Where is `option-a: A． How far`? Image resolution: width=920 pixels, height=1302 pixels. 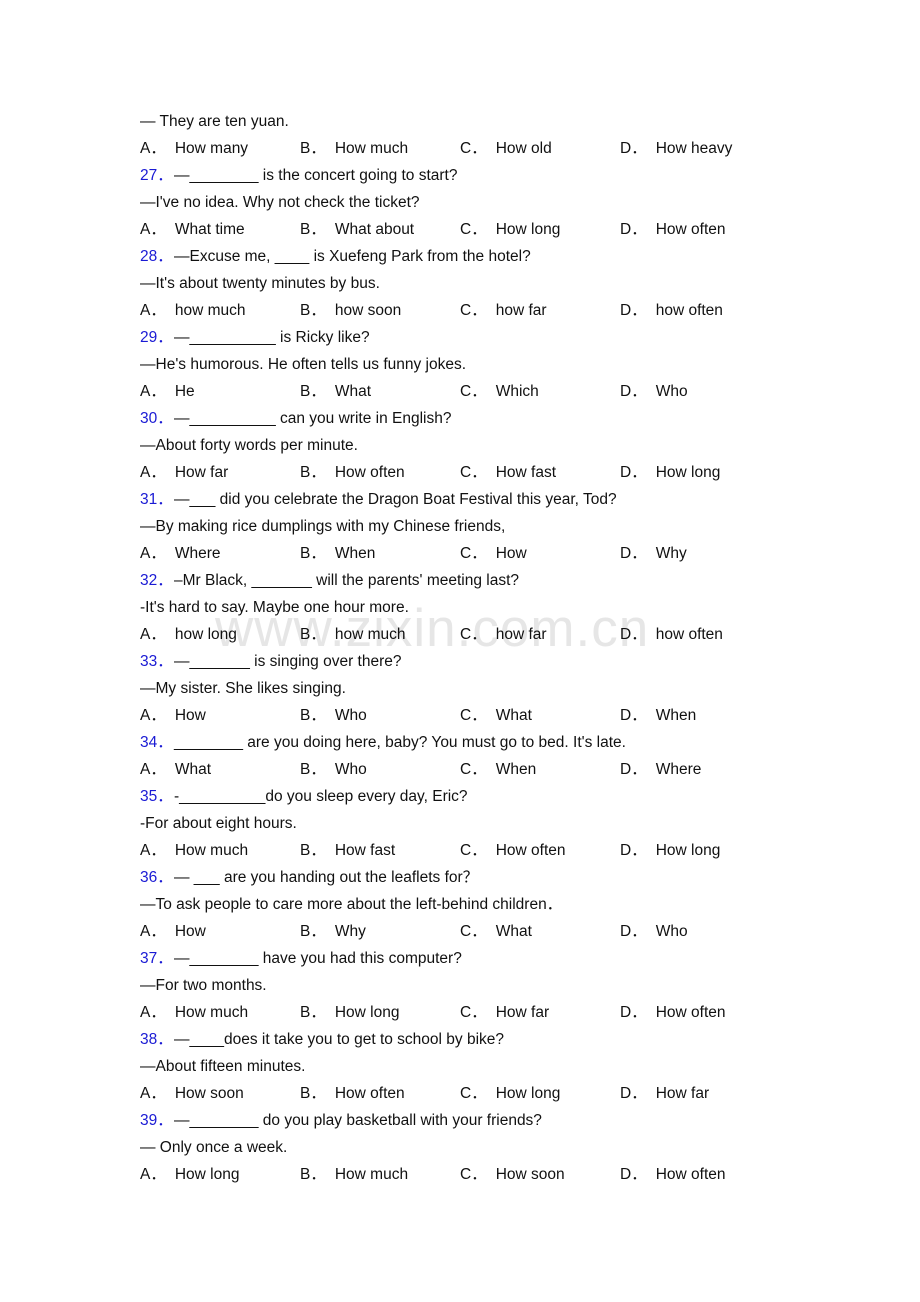 option-a: A． How far is located at coordinates (184, 472).